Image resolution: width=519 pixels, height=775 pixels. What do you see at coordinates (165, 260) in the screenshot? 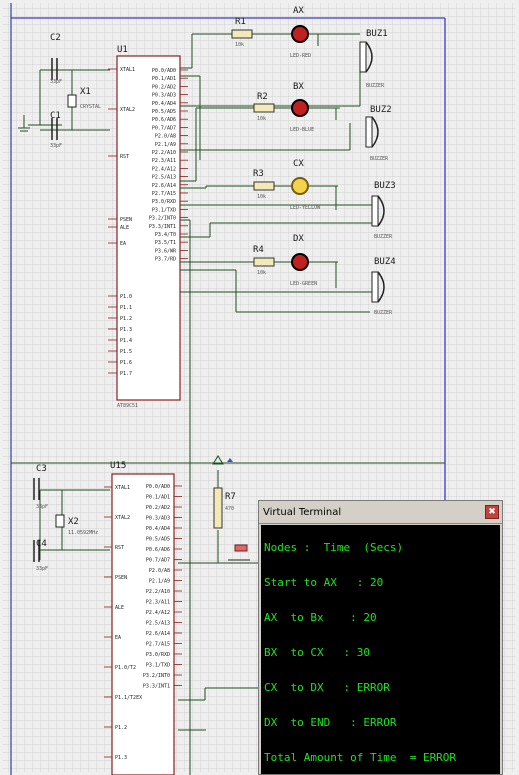
I see `mcu-pin-label: P3.7/RD` at bounding box center [165, 260].